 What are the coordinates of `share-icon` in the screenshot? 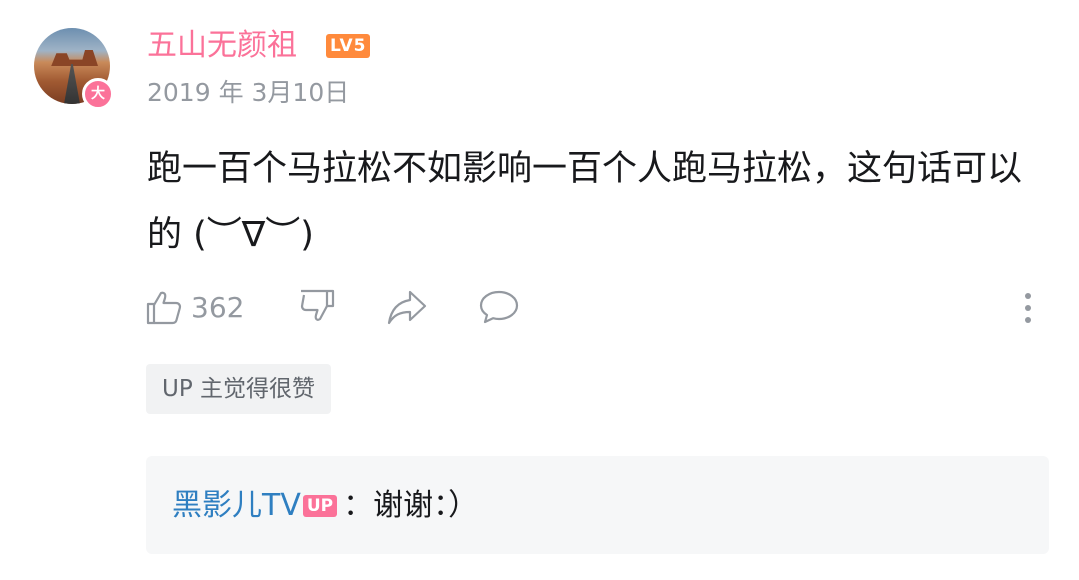 It's located at (407, 307).